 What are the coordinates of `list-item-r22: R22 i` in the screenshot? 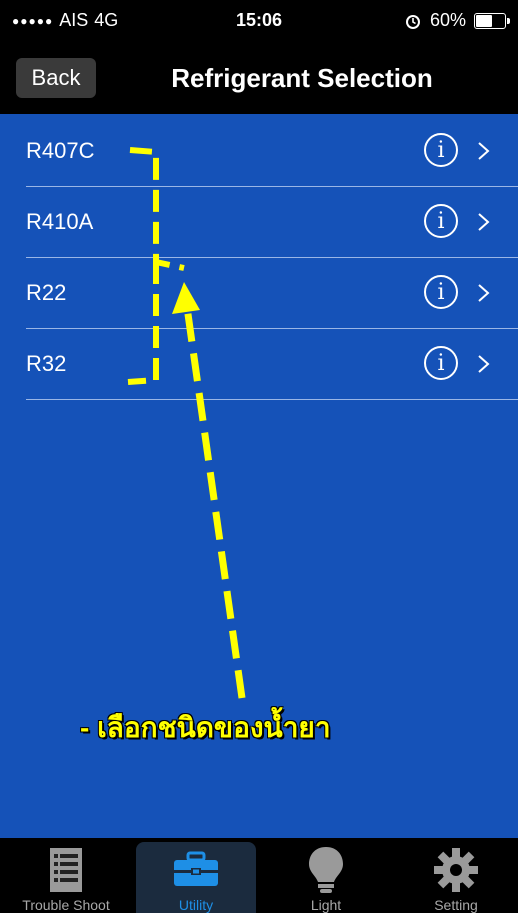 It's located at (272, 293).